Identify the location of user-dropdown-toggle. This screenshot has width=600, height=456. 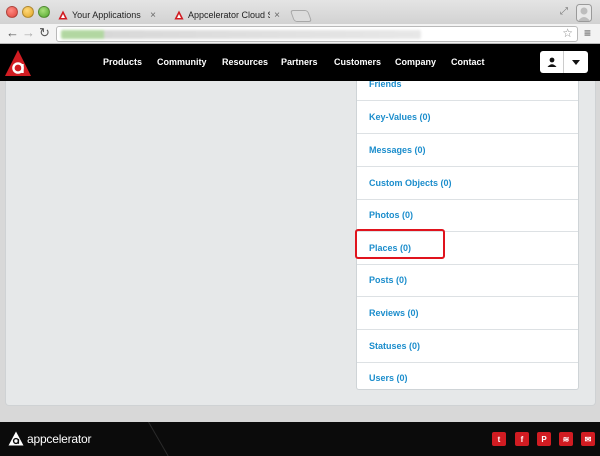
(576, 62).